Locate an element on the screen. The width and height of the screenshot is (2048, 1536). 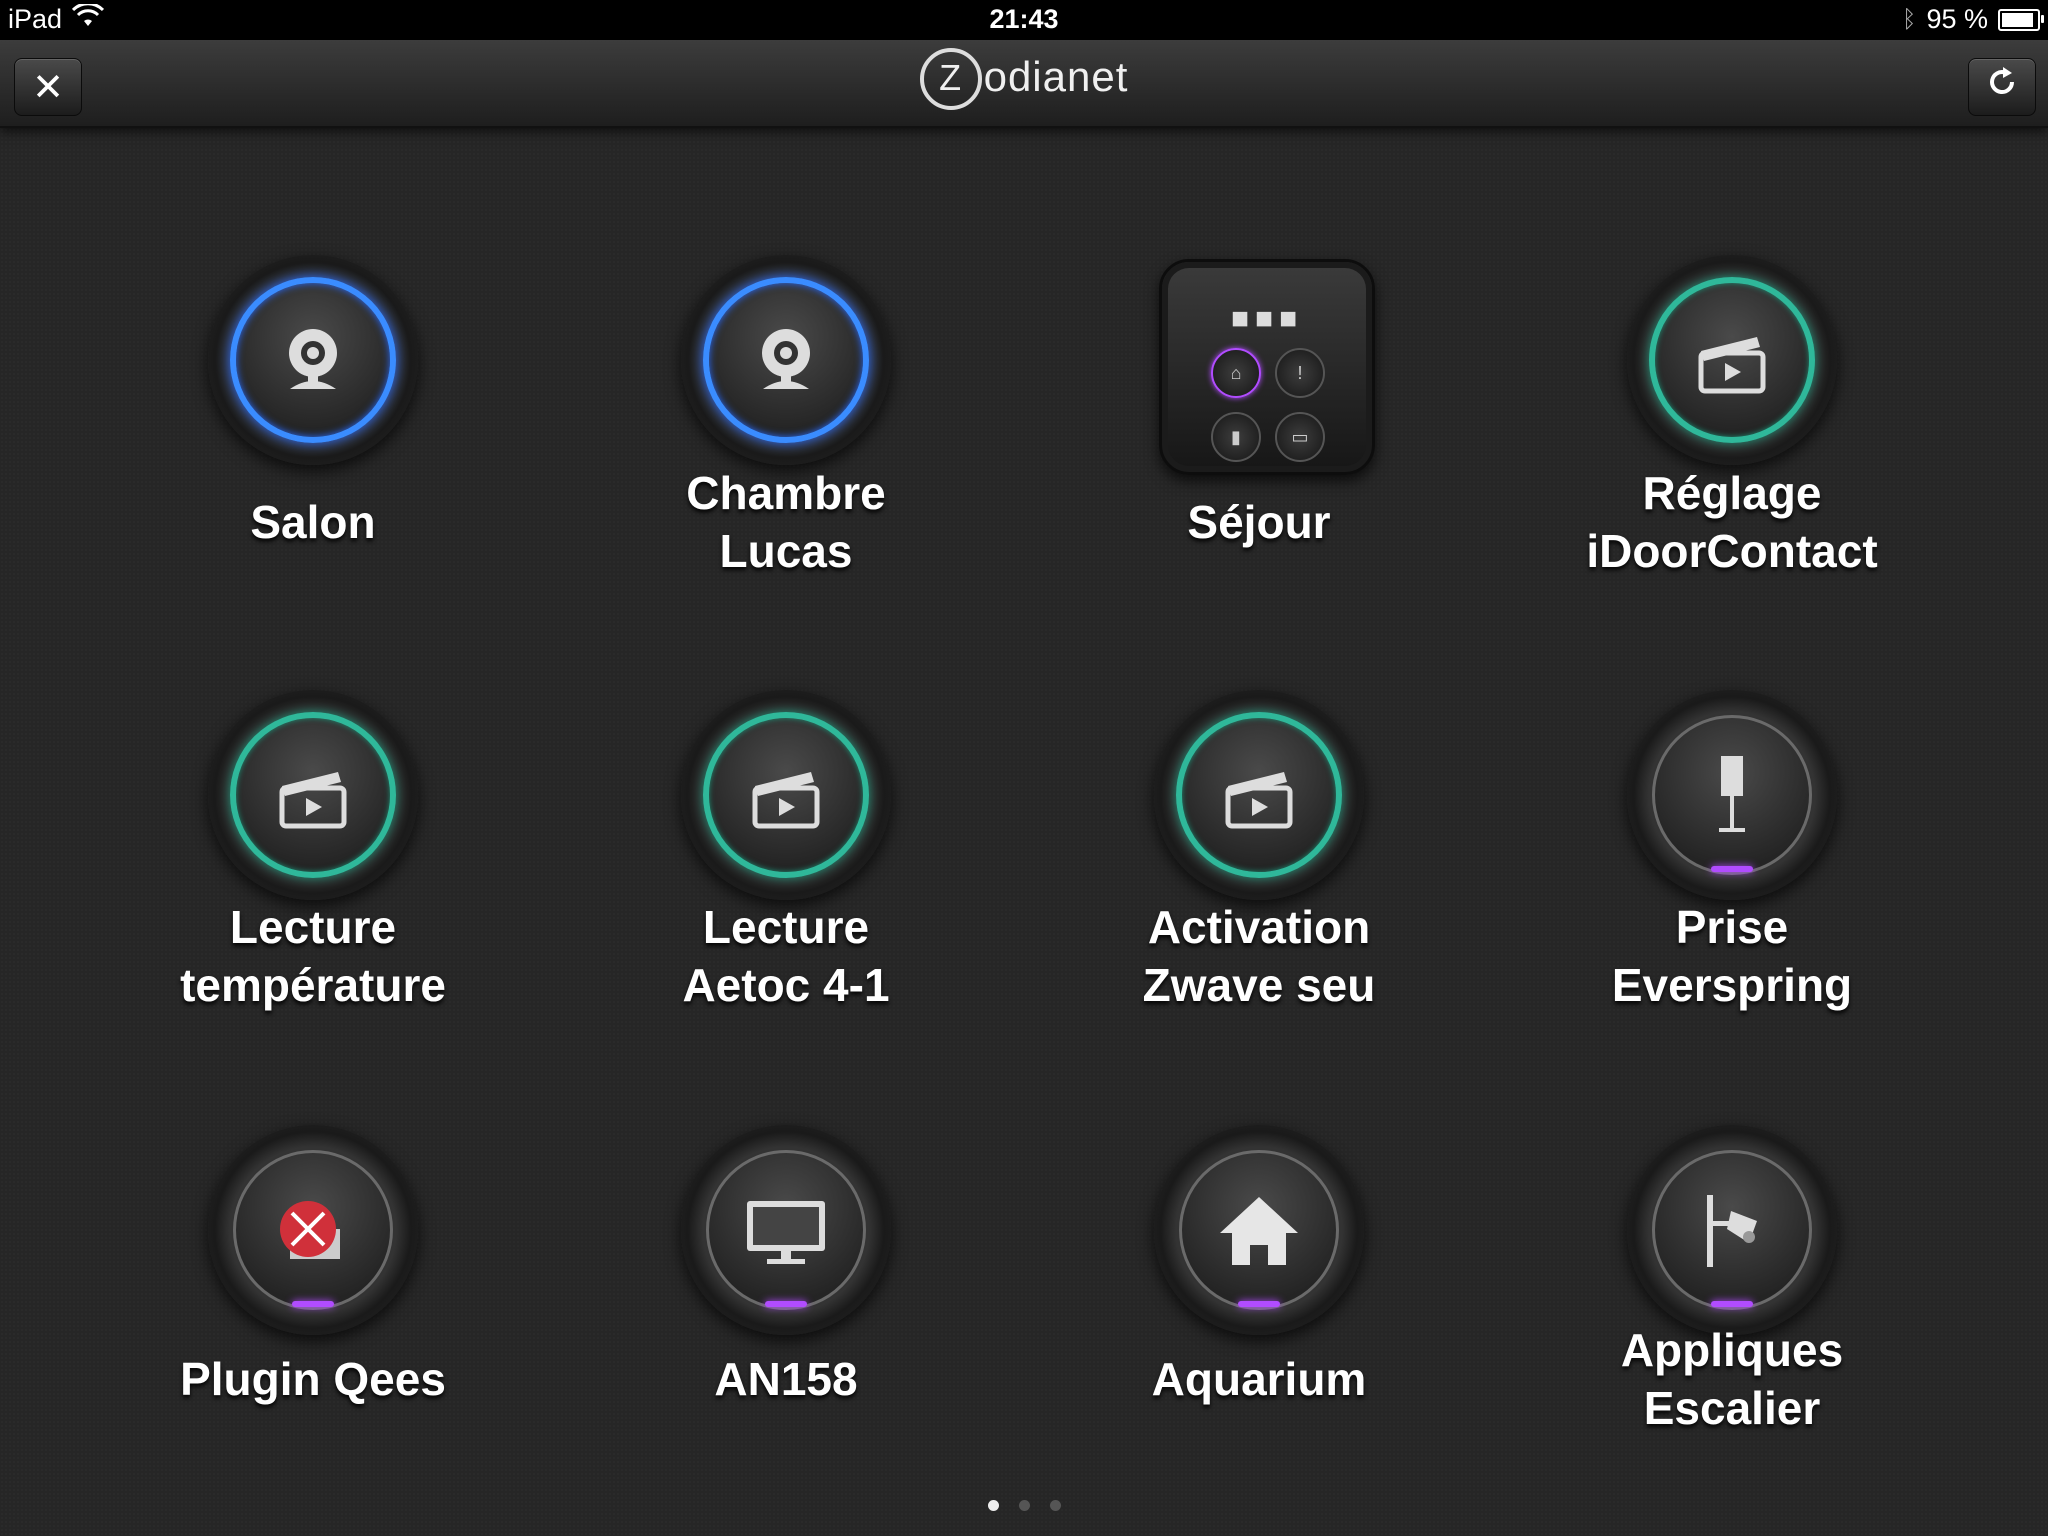
floor-lamp-icon is located at coordinates (1732, 794).